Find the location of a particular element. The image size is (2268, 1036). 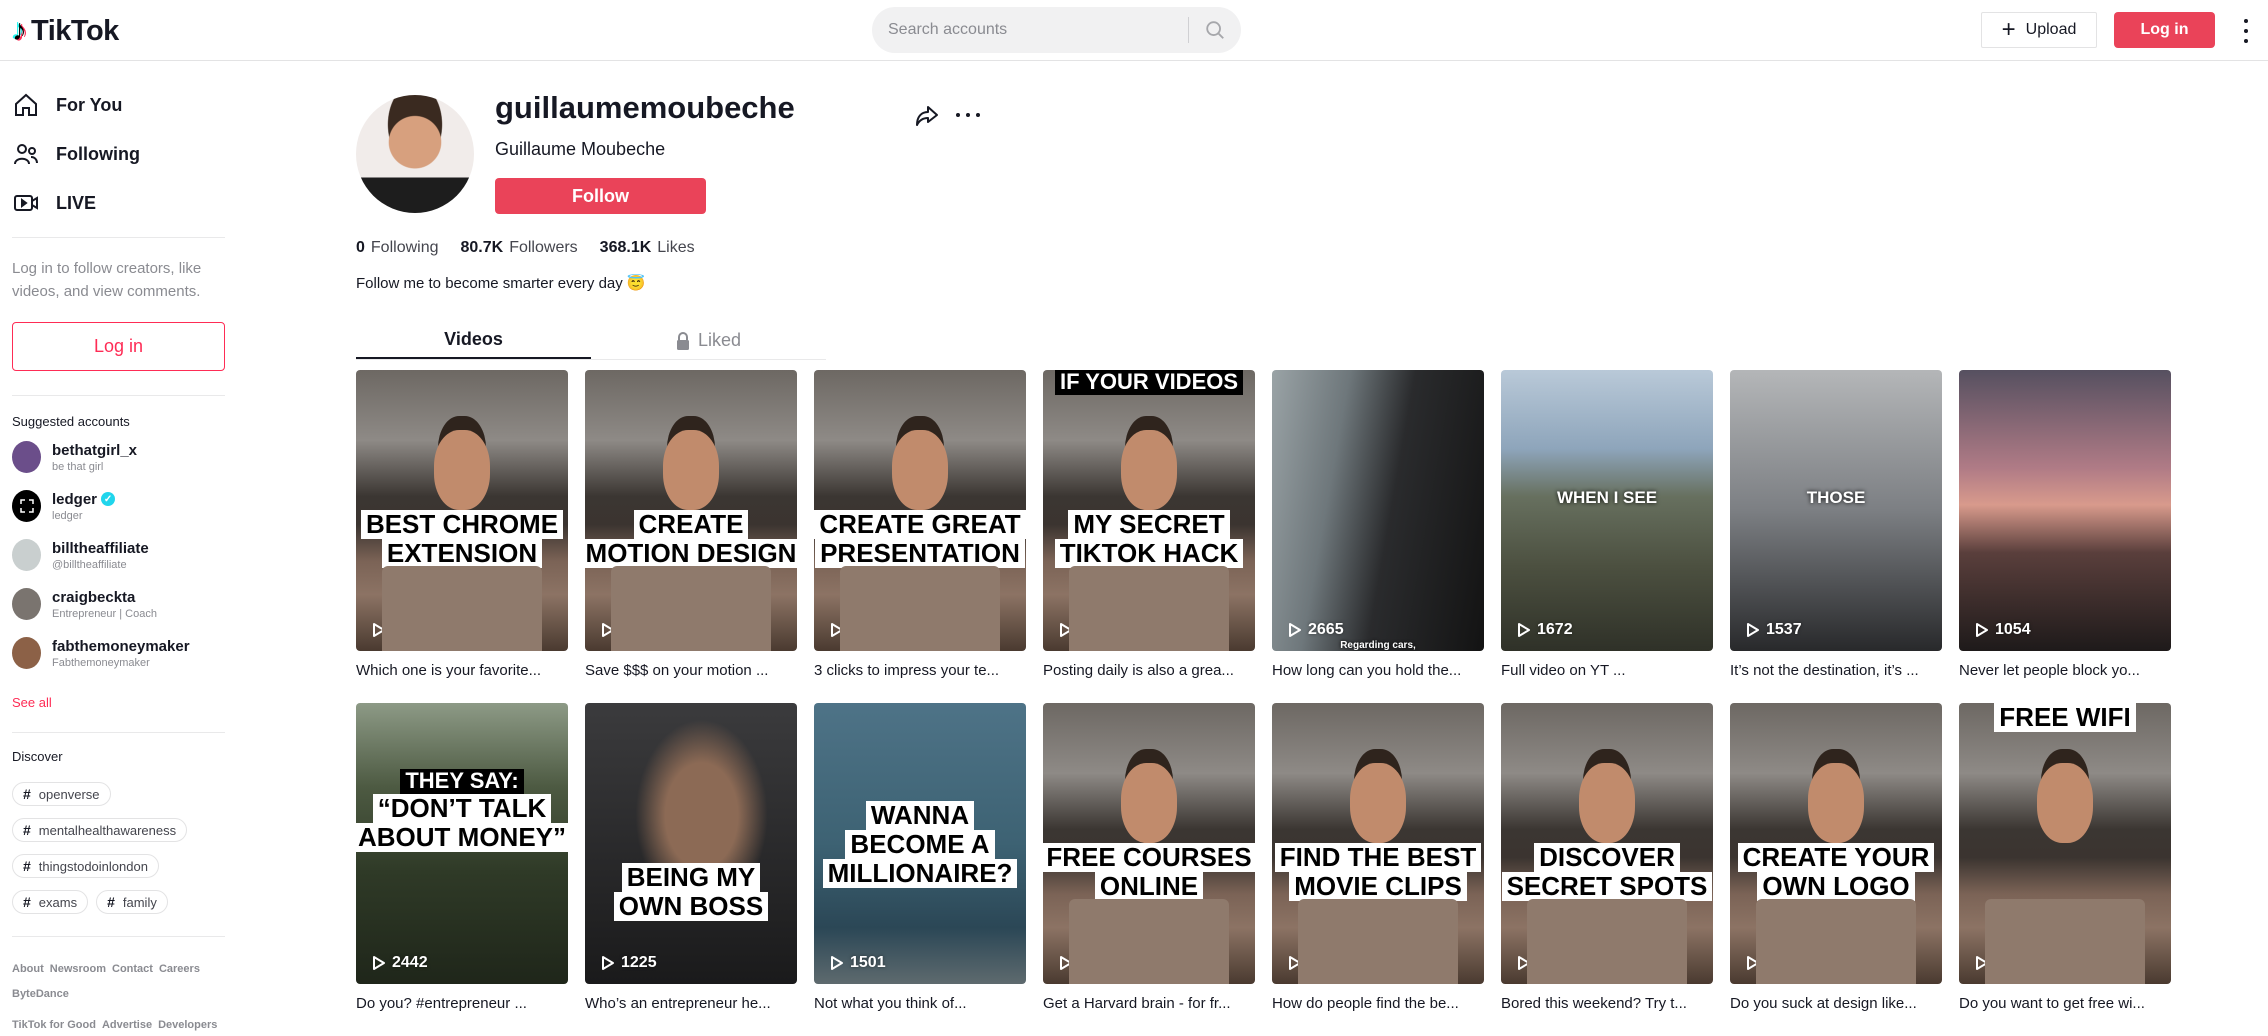

follow-button: Follow is located at coordinates (600, 196).